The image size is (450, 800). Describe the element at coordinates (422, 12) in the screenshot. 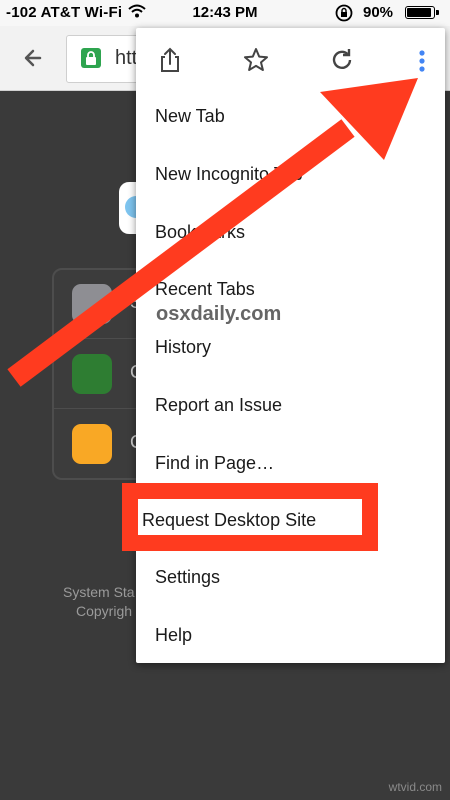

I see `battery-icon` at that location.